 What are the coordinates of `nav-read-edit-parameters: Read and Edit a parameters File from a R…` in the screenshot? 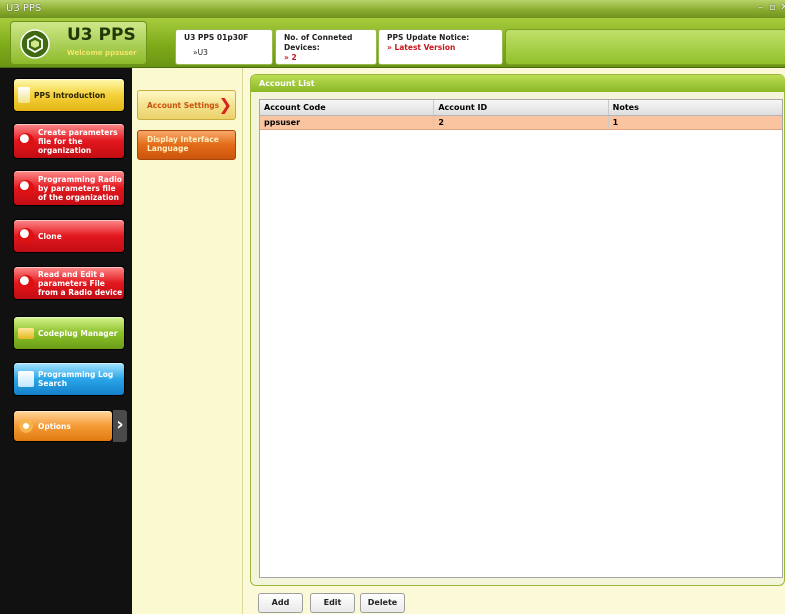 It's located at (69, 283).